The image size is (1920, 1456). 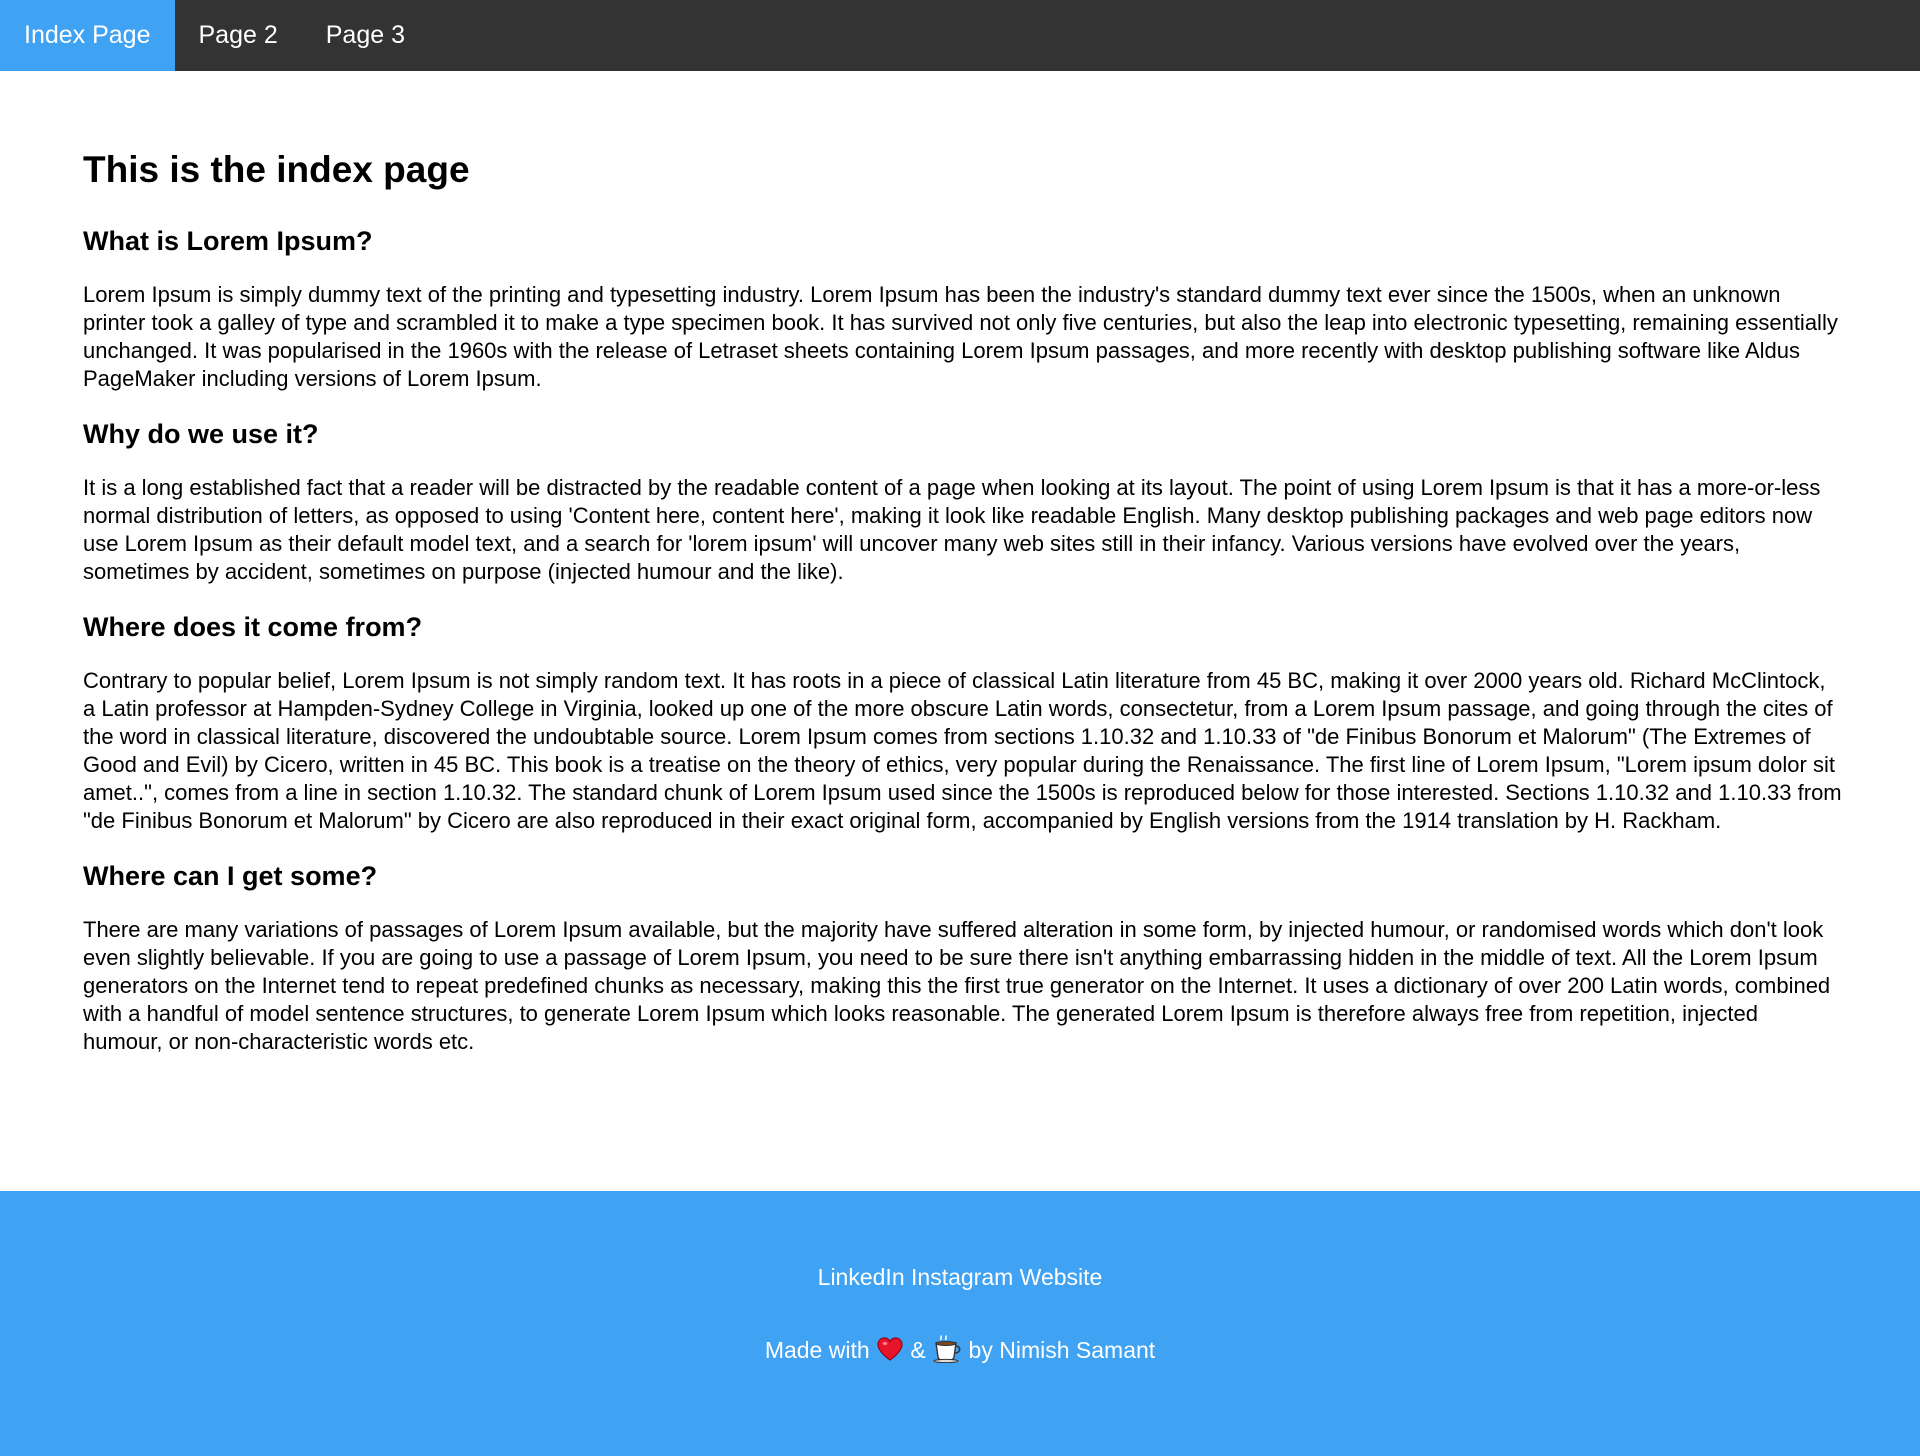 I want to click on top-nav: Index Page Page 2 Page 3, so click(x=960, y=35).